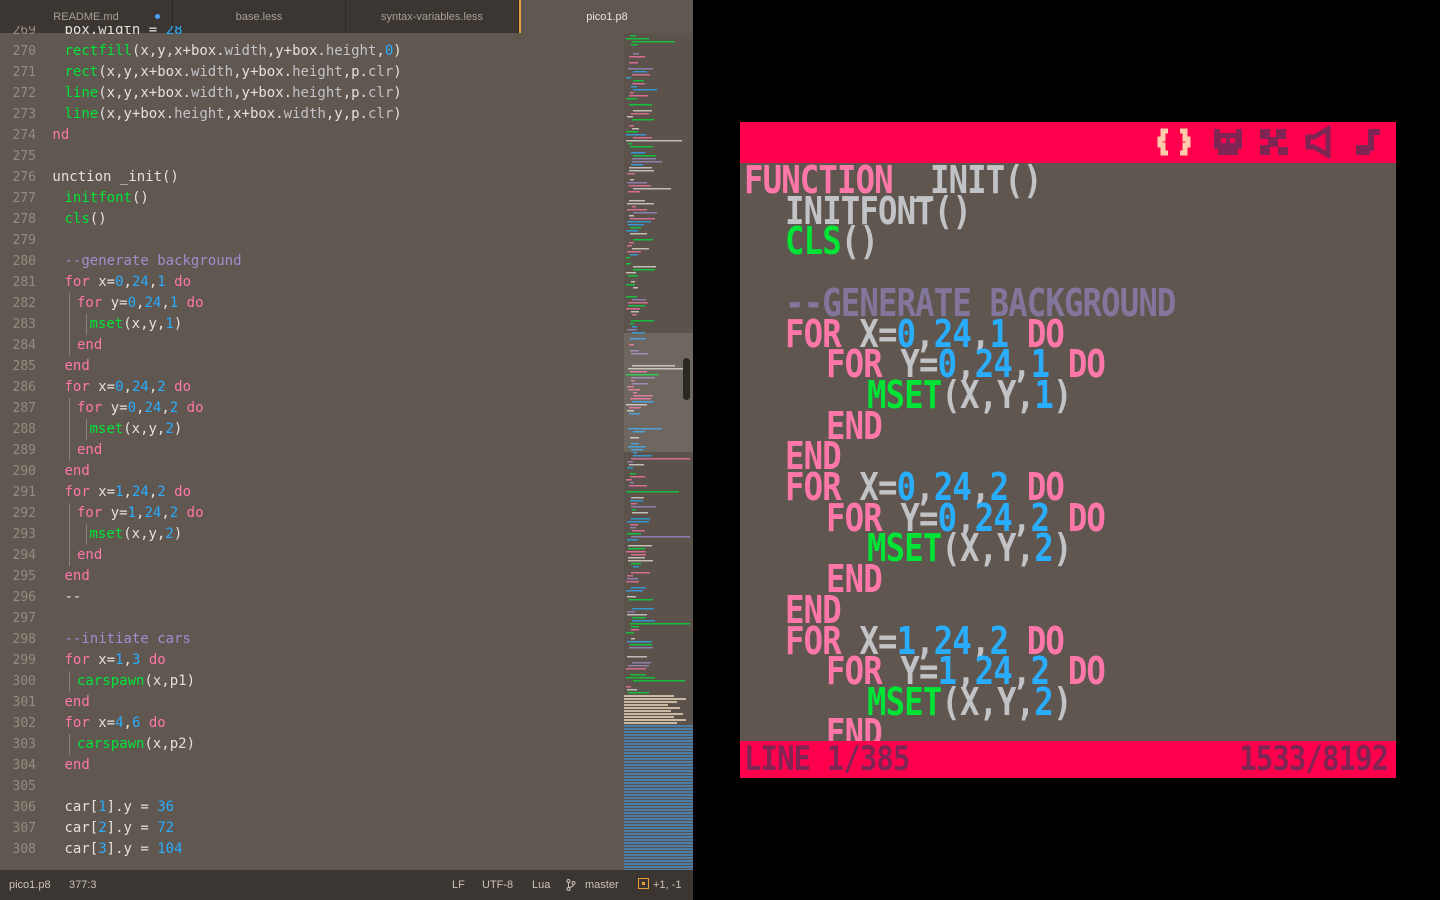 This screenshot has width=1440, height=900. What do you see at coordinates (658, 451) in the screenshot?
I see `minimap` at bounding box center [658, 451].